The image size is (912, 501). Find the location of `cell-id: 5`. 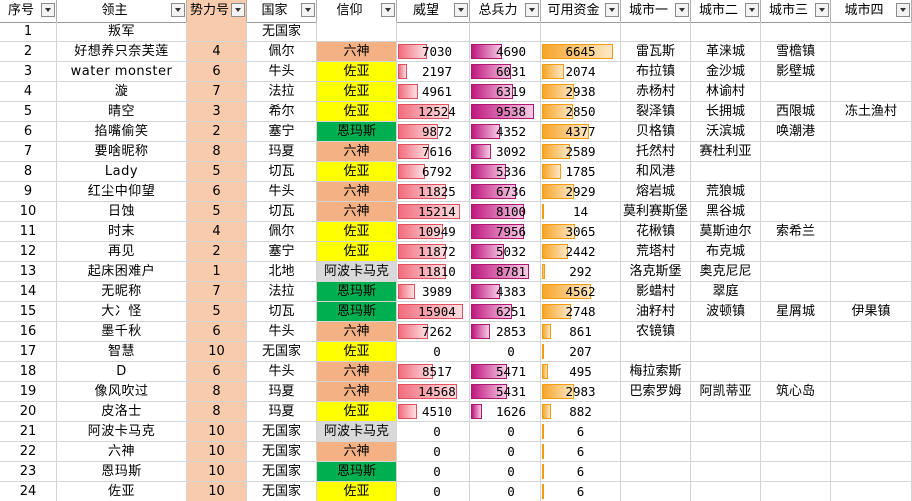

cell-id: 5 is located at coordinates (28, 112).